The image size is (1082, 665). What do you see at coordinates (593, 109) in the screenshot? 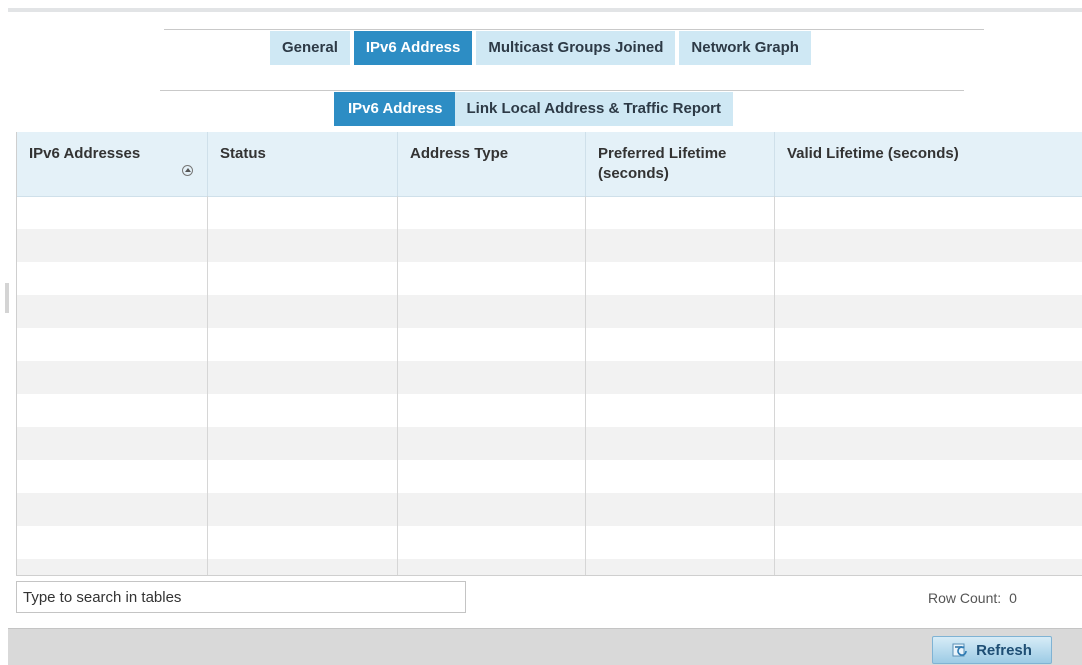
I see `subtab-link-local-address-traffic-report: Link Local Address & Traffic Report` at bounding box center [593, 109].